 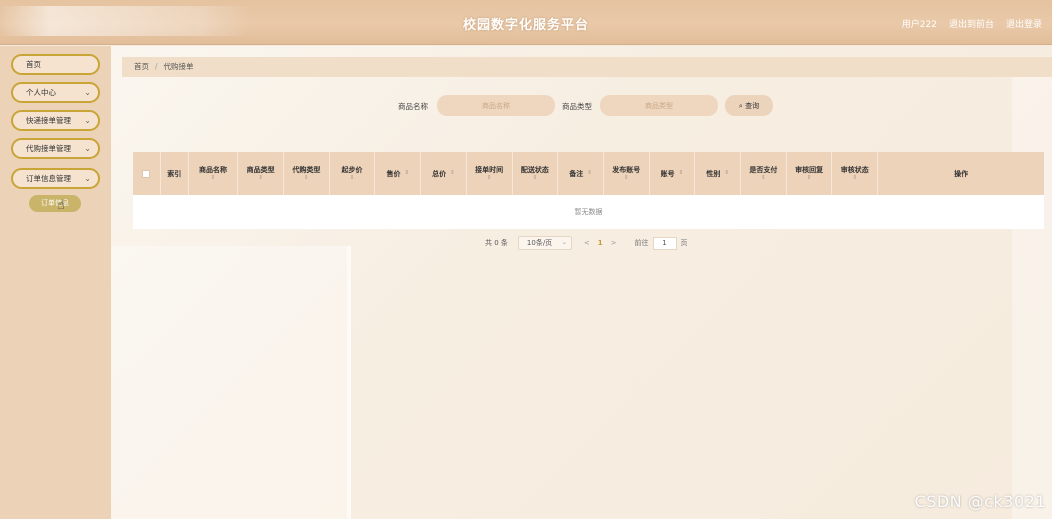 I want to click on product-type-label: 商品类型, so click(x=577, y=106).